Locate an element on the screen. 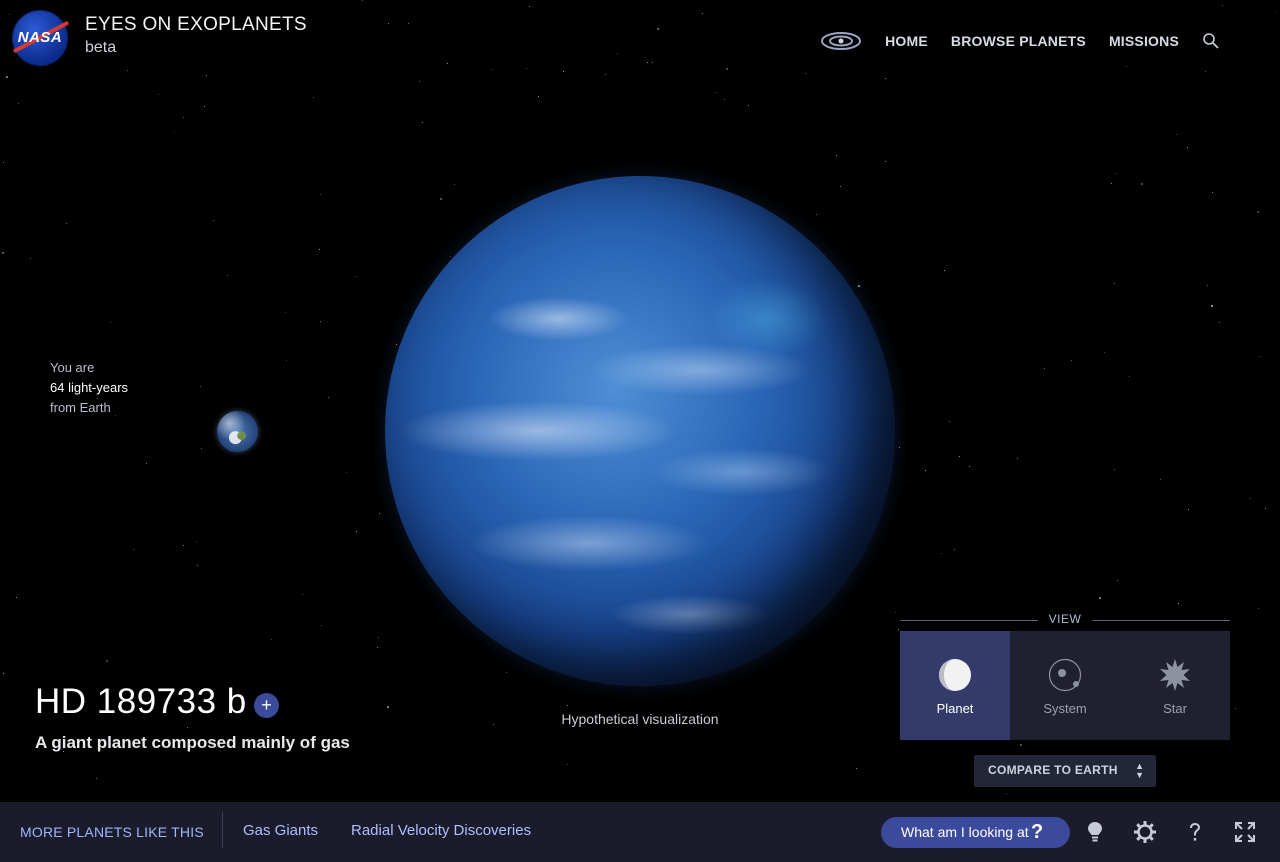  nav-browse-planets: BROWSE PLANETS is located at coordinates (1018, 41).